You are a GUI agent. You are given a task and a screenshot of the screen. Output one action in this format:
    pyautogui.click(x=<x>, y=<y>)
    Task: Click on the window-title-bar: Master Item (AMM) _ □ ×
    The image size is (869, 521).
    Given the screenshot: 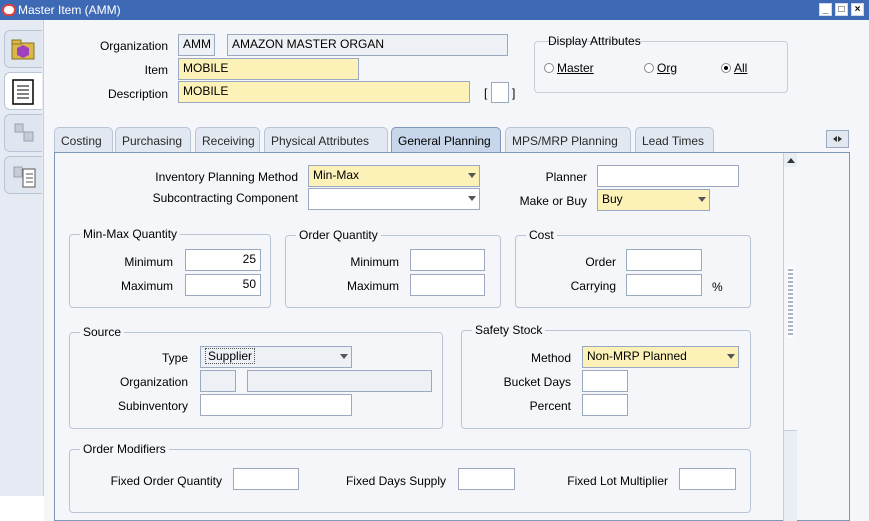 What is the action you would take?
    pyautogui.click(x=434, y=10)
    